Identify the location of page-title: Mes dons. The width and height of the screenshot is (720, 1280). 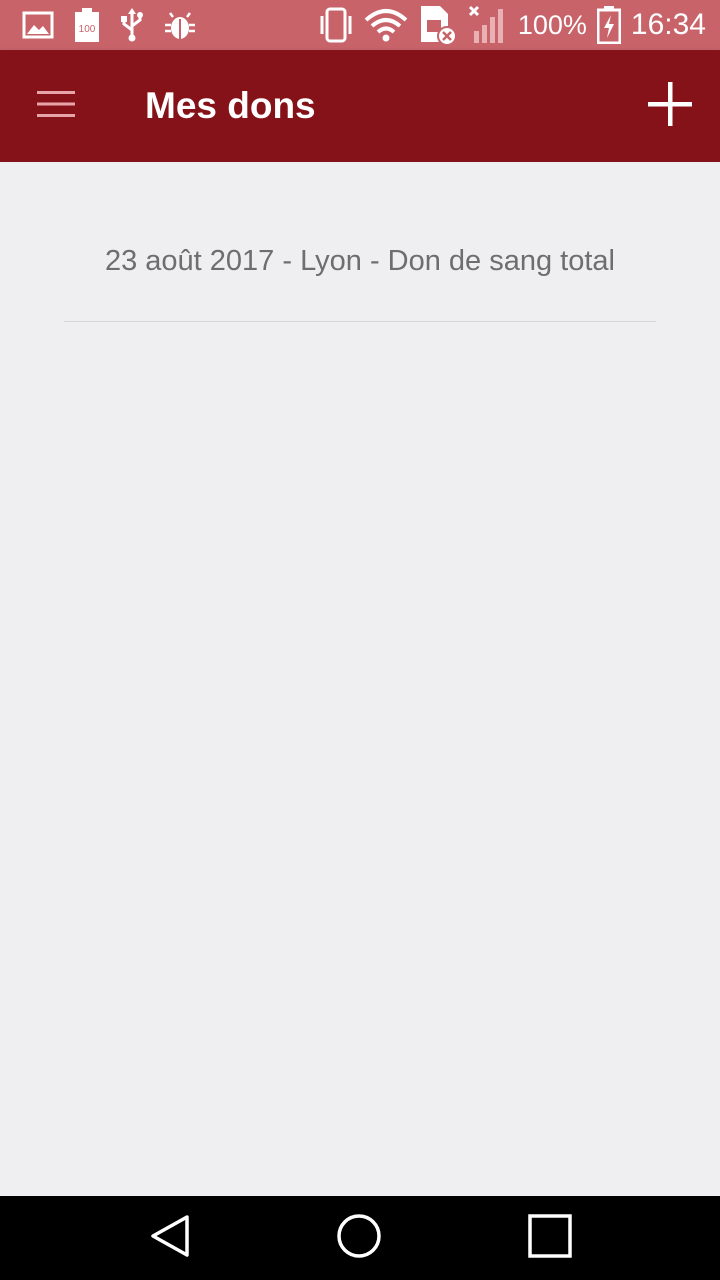
(230, 105).